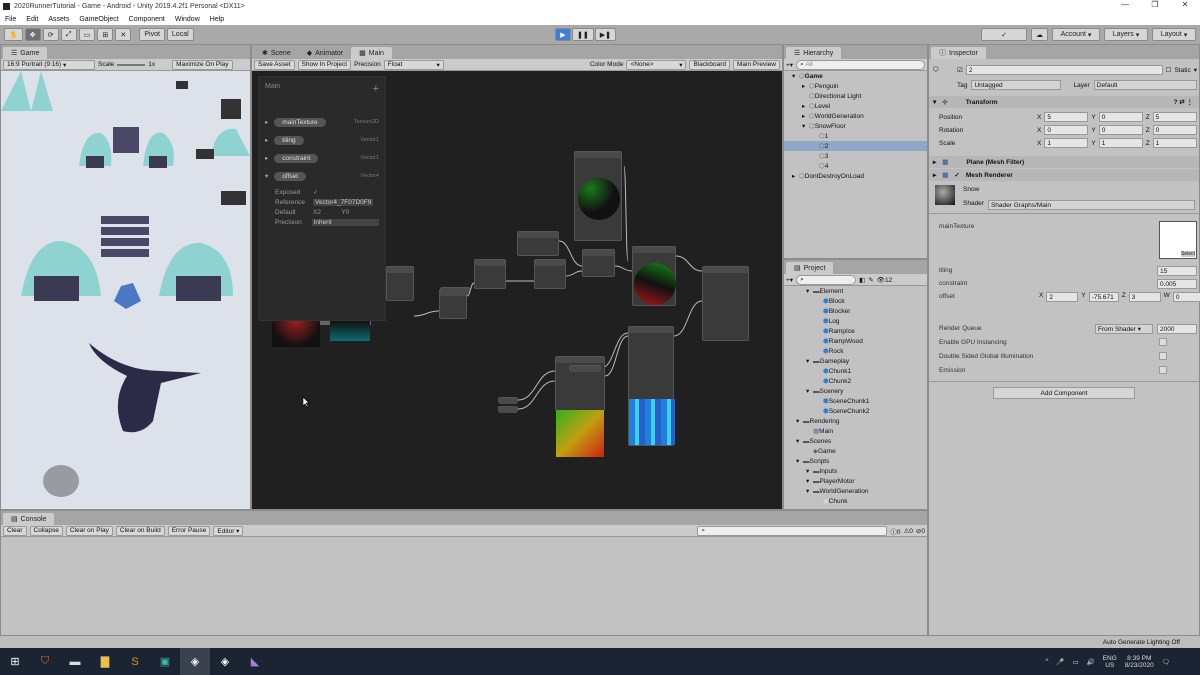  Describe the element at coordinates (895, 531) in the screenshot. I see `info-count: ⓘ0` at that location.